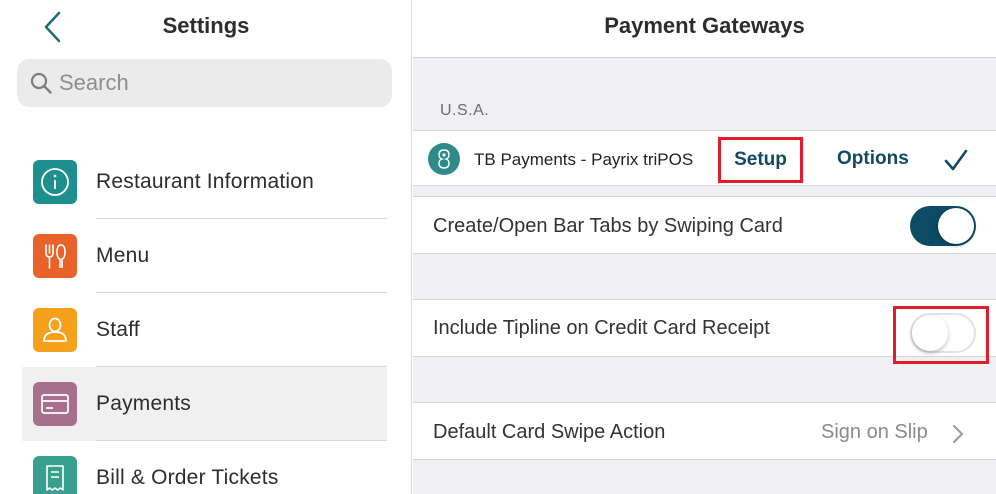  What do you see at coordinates (601, 328) in the screenshot?
I see `tipline-label: Include Tipline on Credit Card Receipt` at bounding box center [601, 328].